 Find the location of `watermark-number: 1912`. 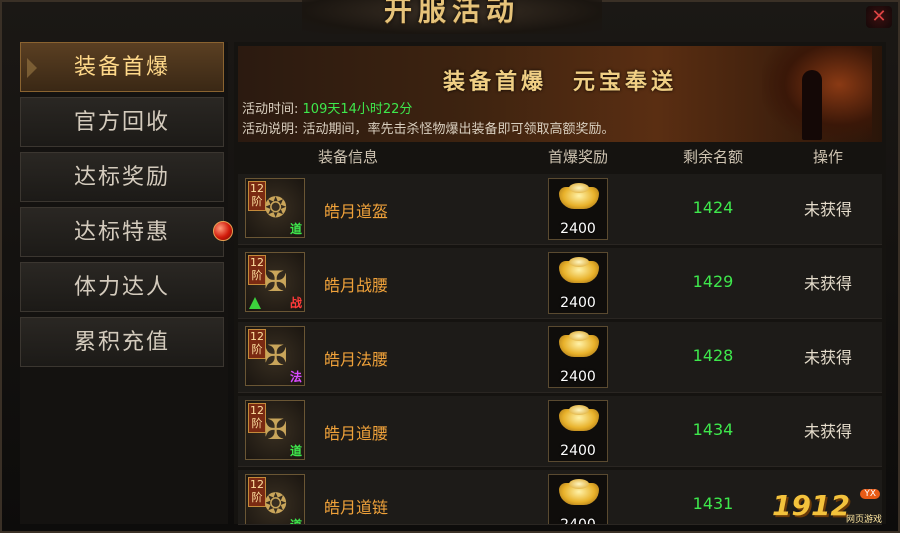

watermark-number: 1912 is located at coordinates (811, 505).